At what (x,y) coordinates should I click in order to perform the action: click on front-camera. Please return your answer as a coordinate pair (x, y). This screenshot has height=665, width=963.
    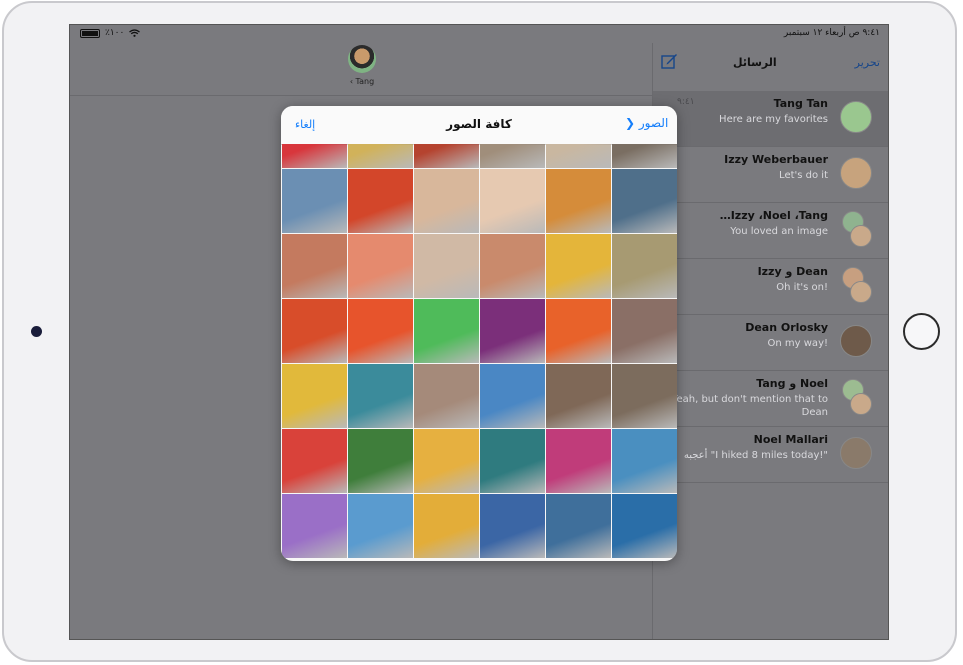
    Looking at the image, I should click on (36, 331).